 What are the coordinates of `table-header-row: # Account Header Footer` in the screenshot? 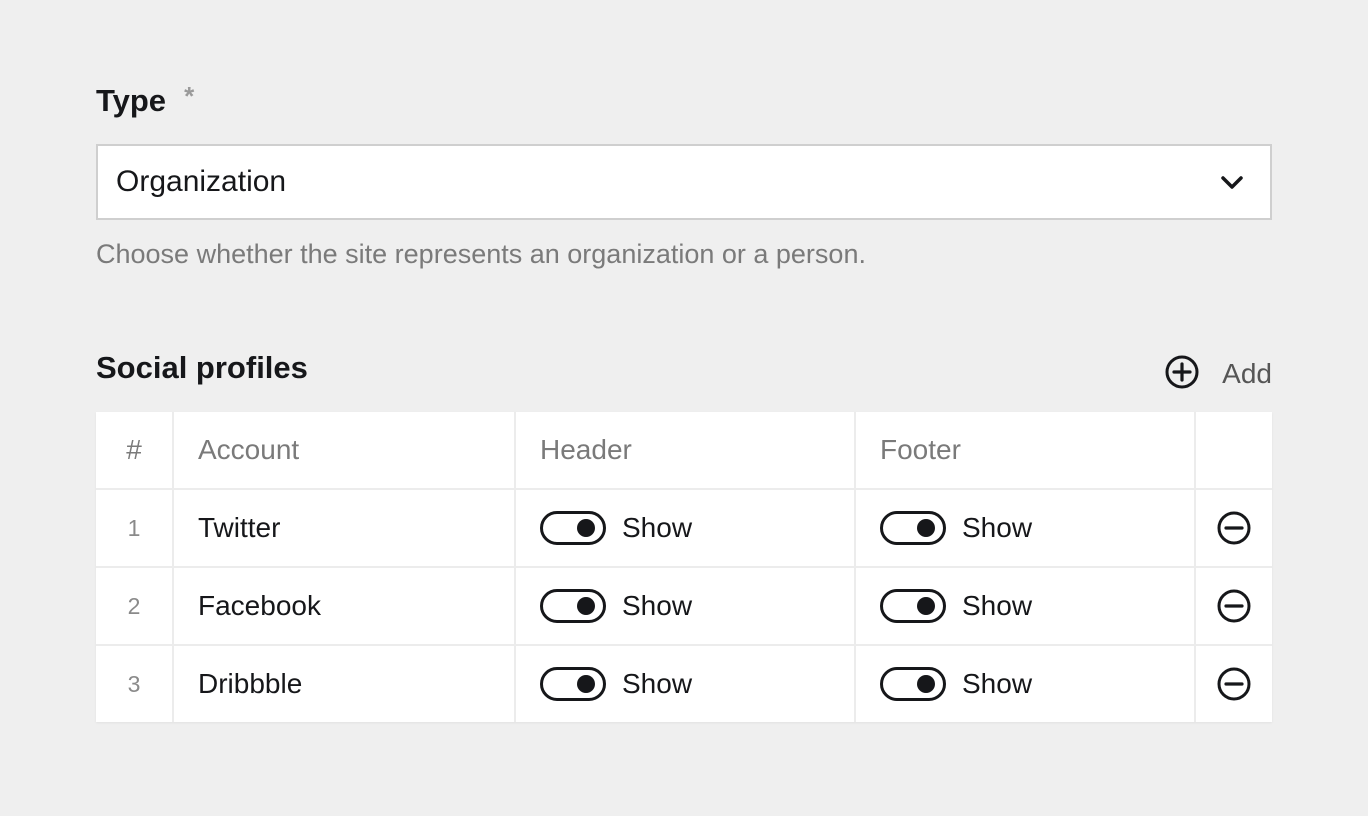 It's located at (684, 451).